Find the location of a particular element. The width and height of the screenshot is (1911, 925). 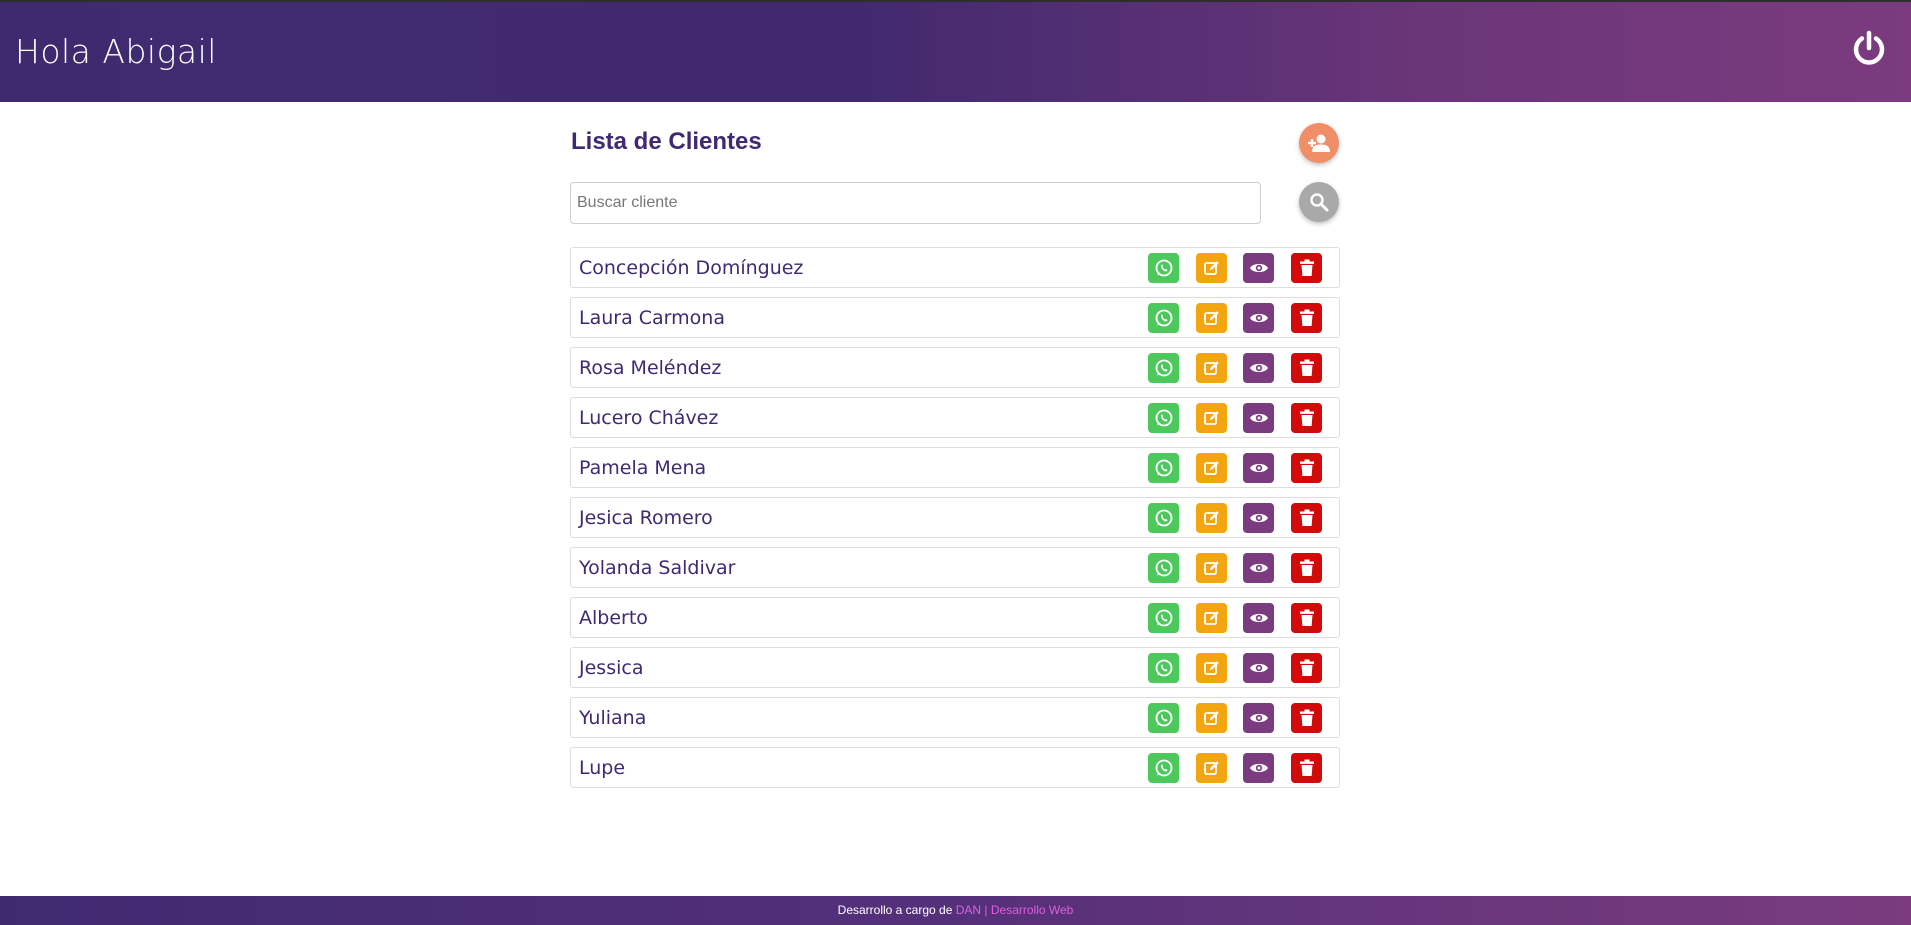

search-input is located at coordinates (915, 203).